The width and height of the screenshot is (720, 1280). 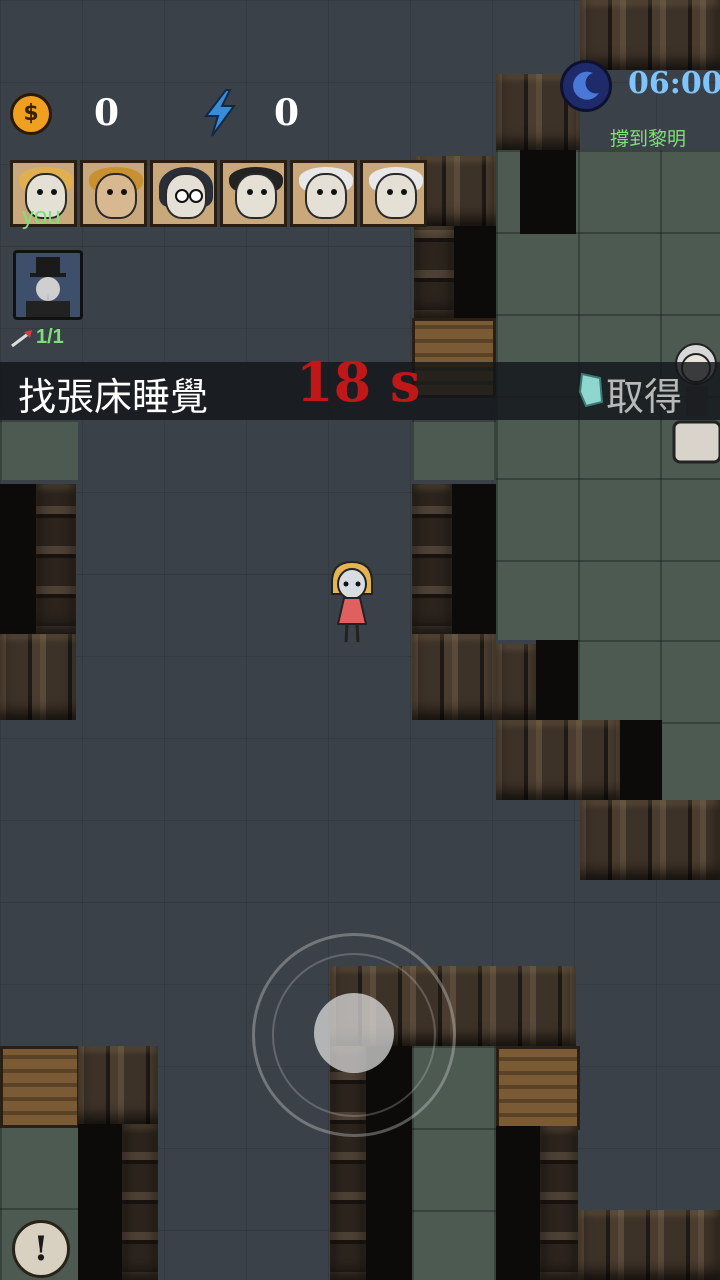 What do you see at coordinates (648, 139) in the screenshot?
I see `objective-hint: 撐到黎明` at bounding box center [648, 139].